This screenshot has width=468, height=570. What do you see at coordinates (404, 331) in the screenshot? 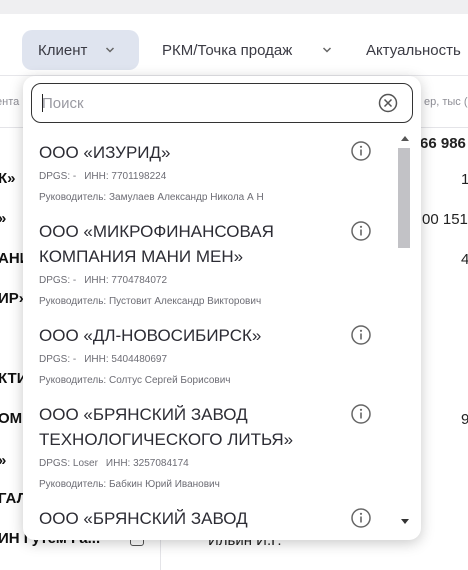
I see `scrollbar` at bounding box center [404, 331].